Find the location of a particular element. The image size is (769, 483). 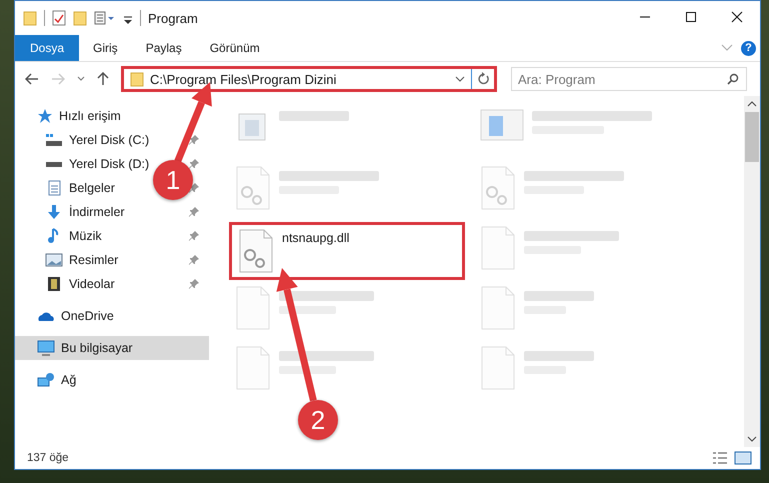

address-path: C:\Program Files\Program Dizini is located at coordinates (244, 79).